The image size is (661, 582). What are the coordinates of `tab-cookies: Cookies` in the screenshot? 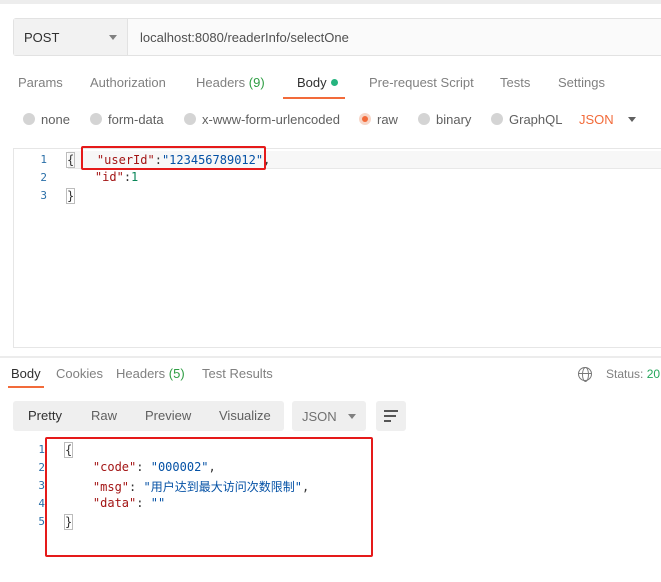 It's located at (79, 374).